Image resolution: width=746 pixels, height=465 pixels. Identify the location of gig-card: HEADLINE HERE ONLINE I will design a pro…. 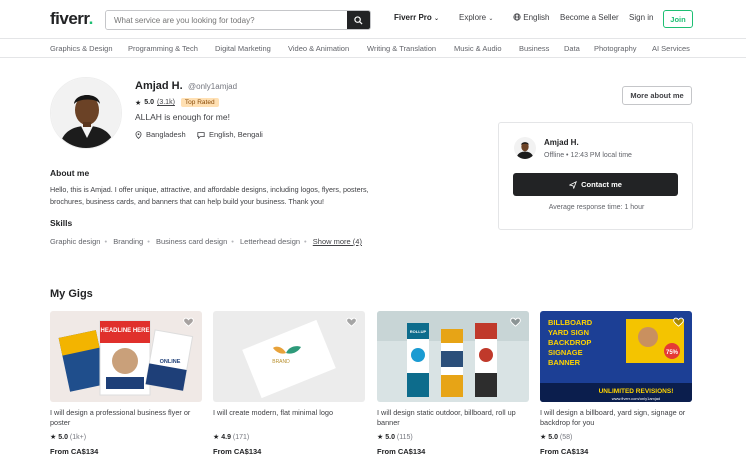
(126, 383).